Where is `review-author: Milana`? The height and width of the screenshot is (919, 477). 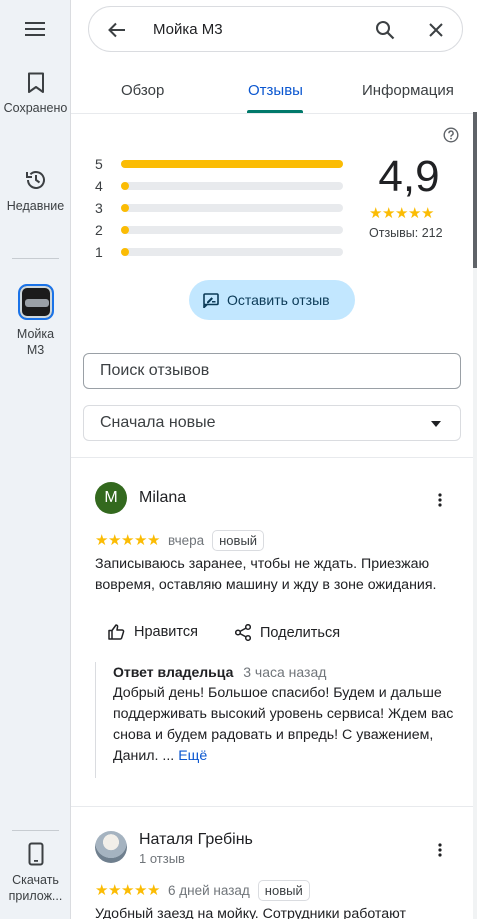
review-author: Milana is located at coordinates (162, 498).